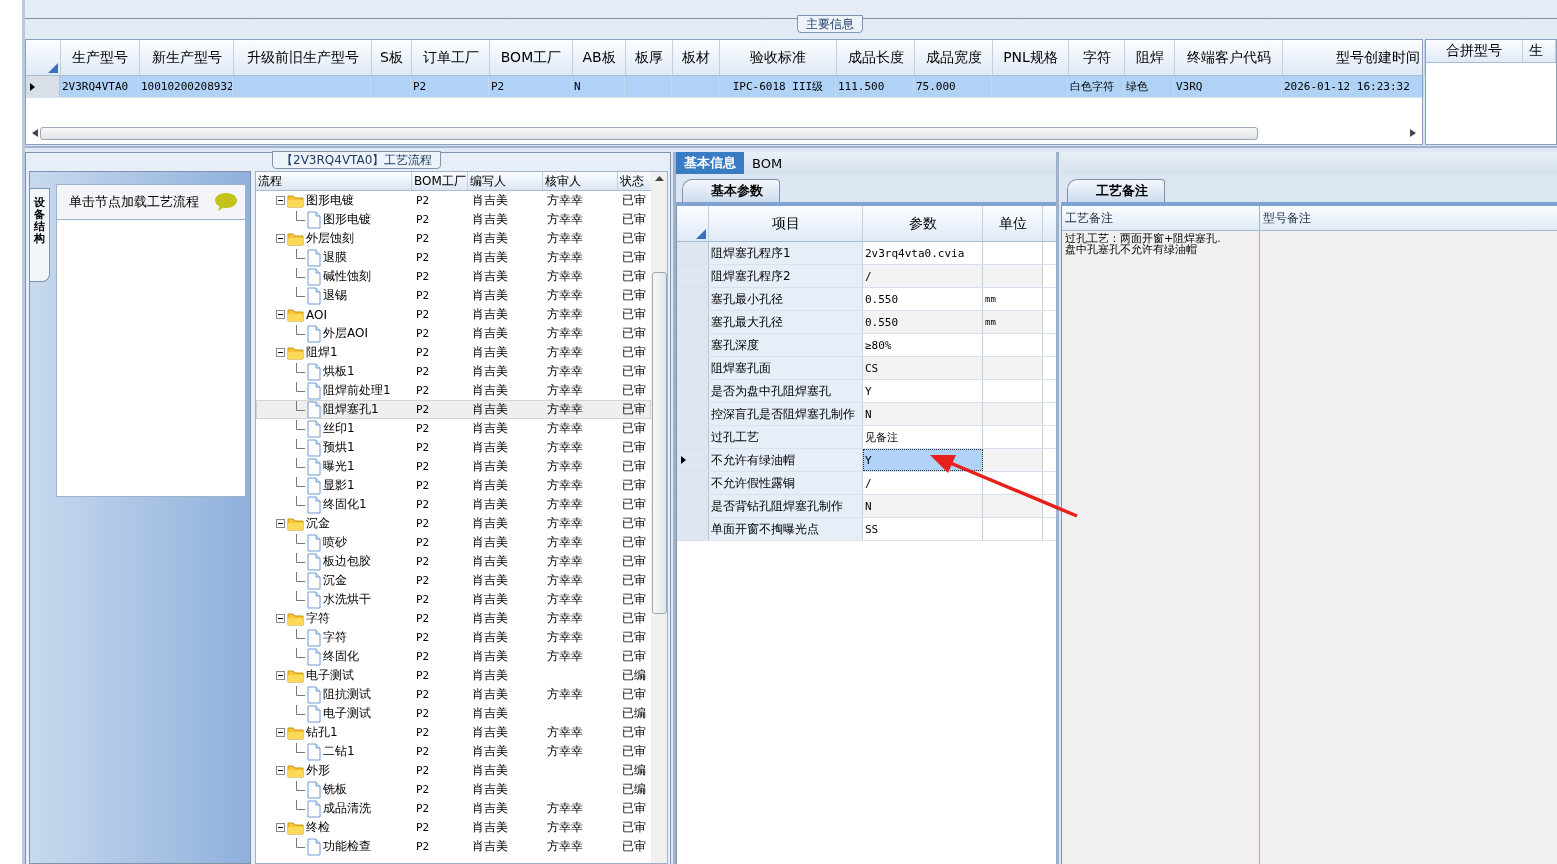  I want to click on column-header: 生产型号, so click(100, 57).